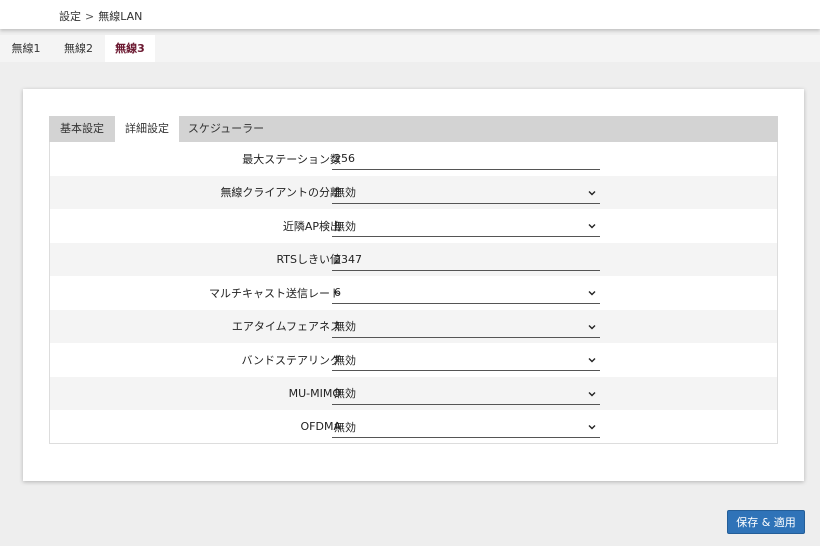  I want to click on row-ofdma: OFDMA 無効, so click(413, 427).